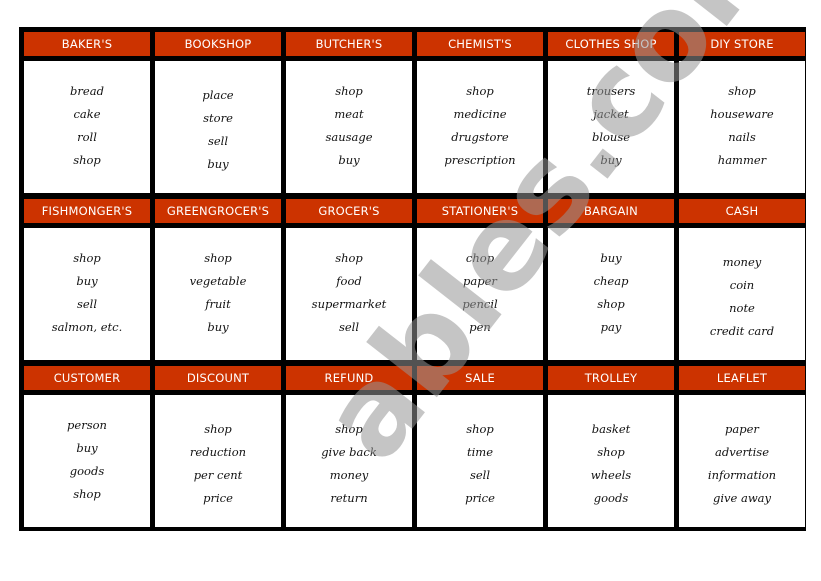  Describe the element at coordinates (742, 285) in the screenshot. I see `card-word: coin` at that location.